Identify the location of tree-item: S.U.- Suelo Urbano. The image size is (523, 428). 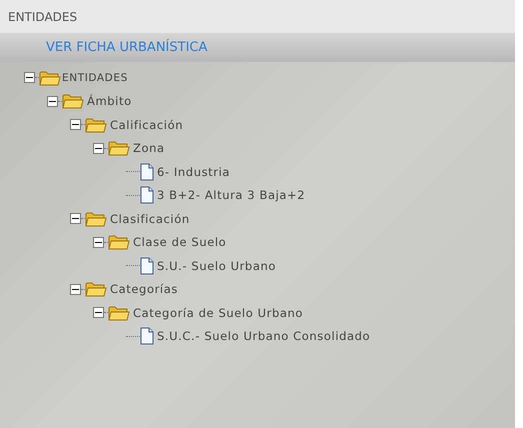
(216, 265).